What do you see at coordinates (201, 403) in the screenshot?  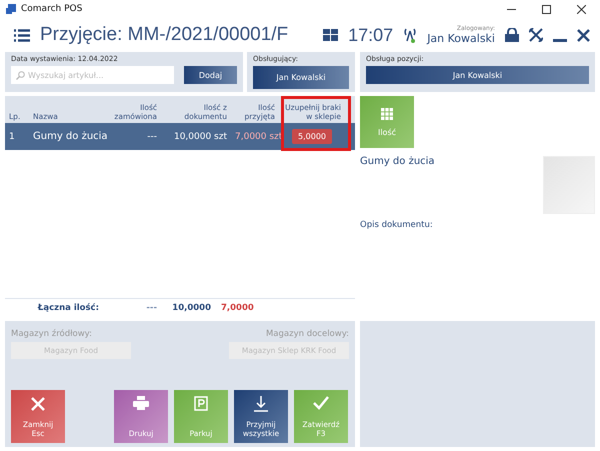 I see `parking-icon` at bounding box center [201, 403].